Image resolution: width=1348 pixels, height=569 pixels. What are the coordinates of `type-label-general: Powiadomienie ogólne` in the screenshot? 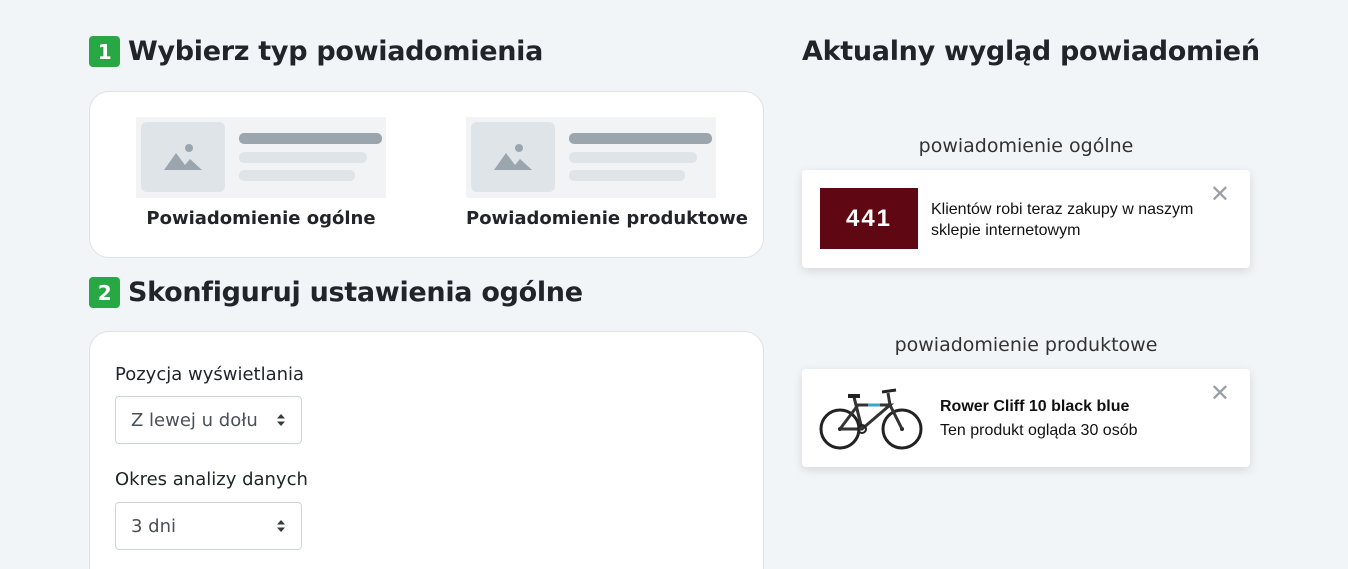 It's located at (261, 218).